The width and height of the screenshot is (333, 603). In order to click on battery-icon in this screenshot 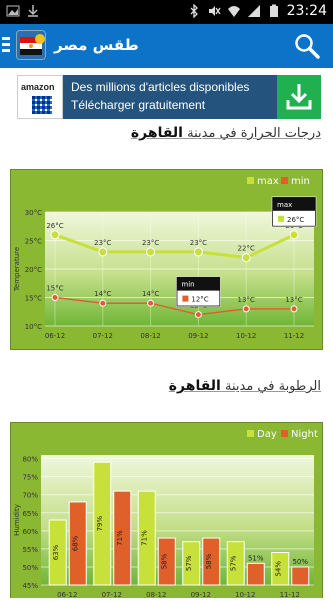, I will do `click(273, 10)`.